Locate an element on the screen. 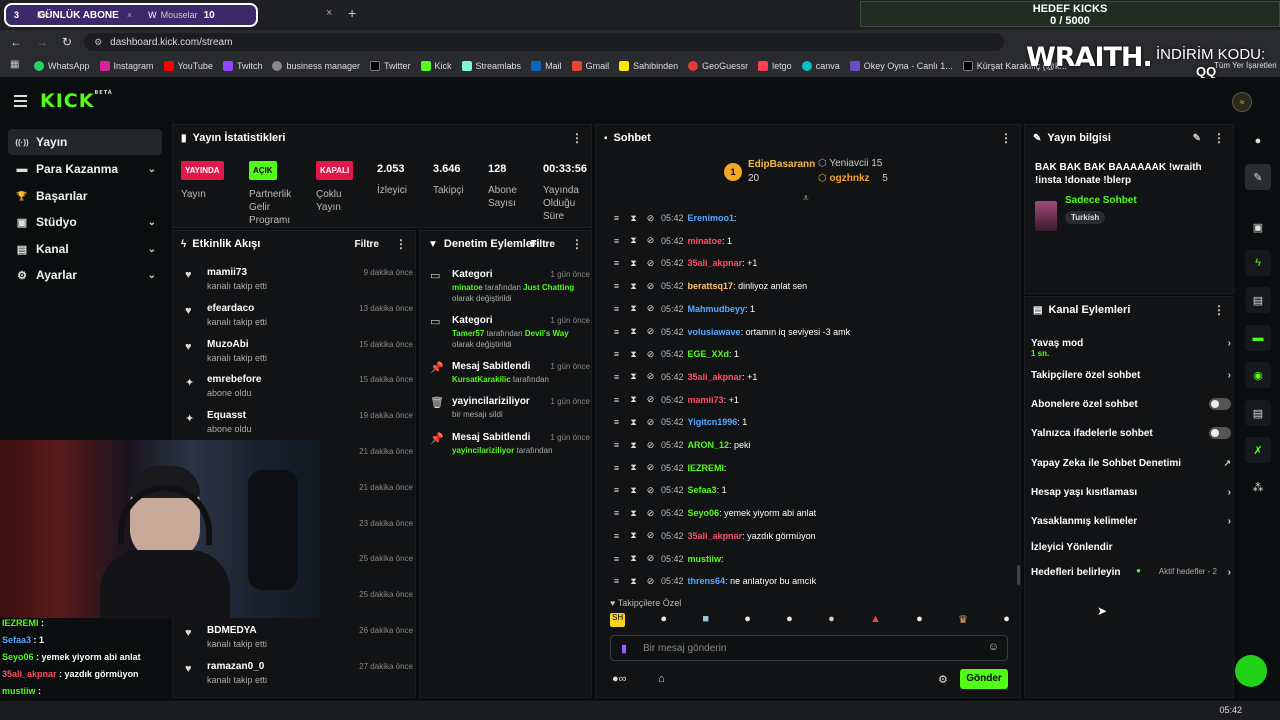  edit-icon: ✎ is located at coordinates (1197, 138).